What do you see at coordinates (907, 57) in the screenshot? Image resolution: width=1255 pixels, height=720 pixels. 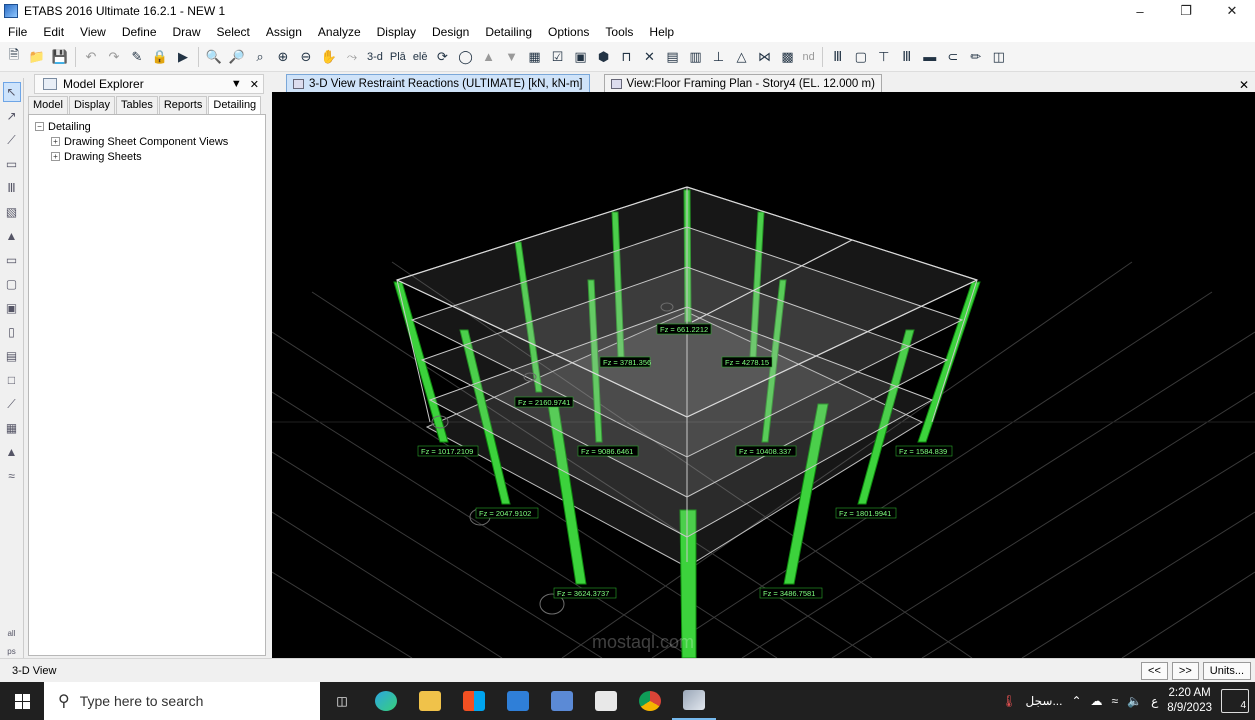 I see `column-section-icon: Ⅲ` at bounding box center [907, 57].